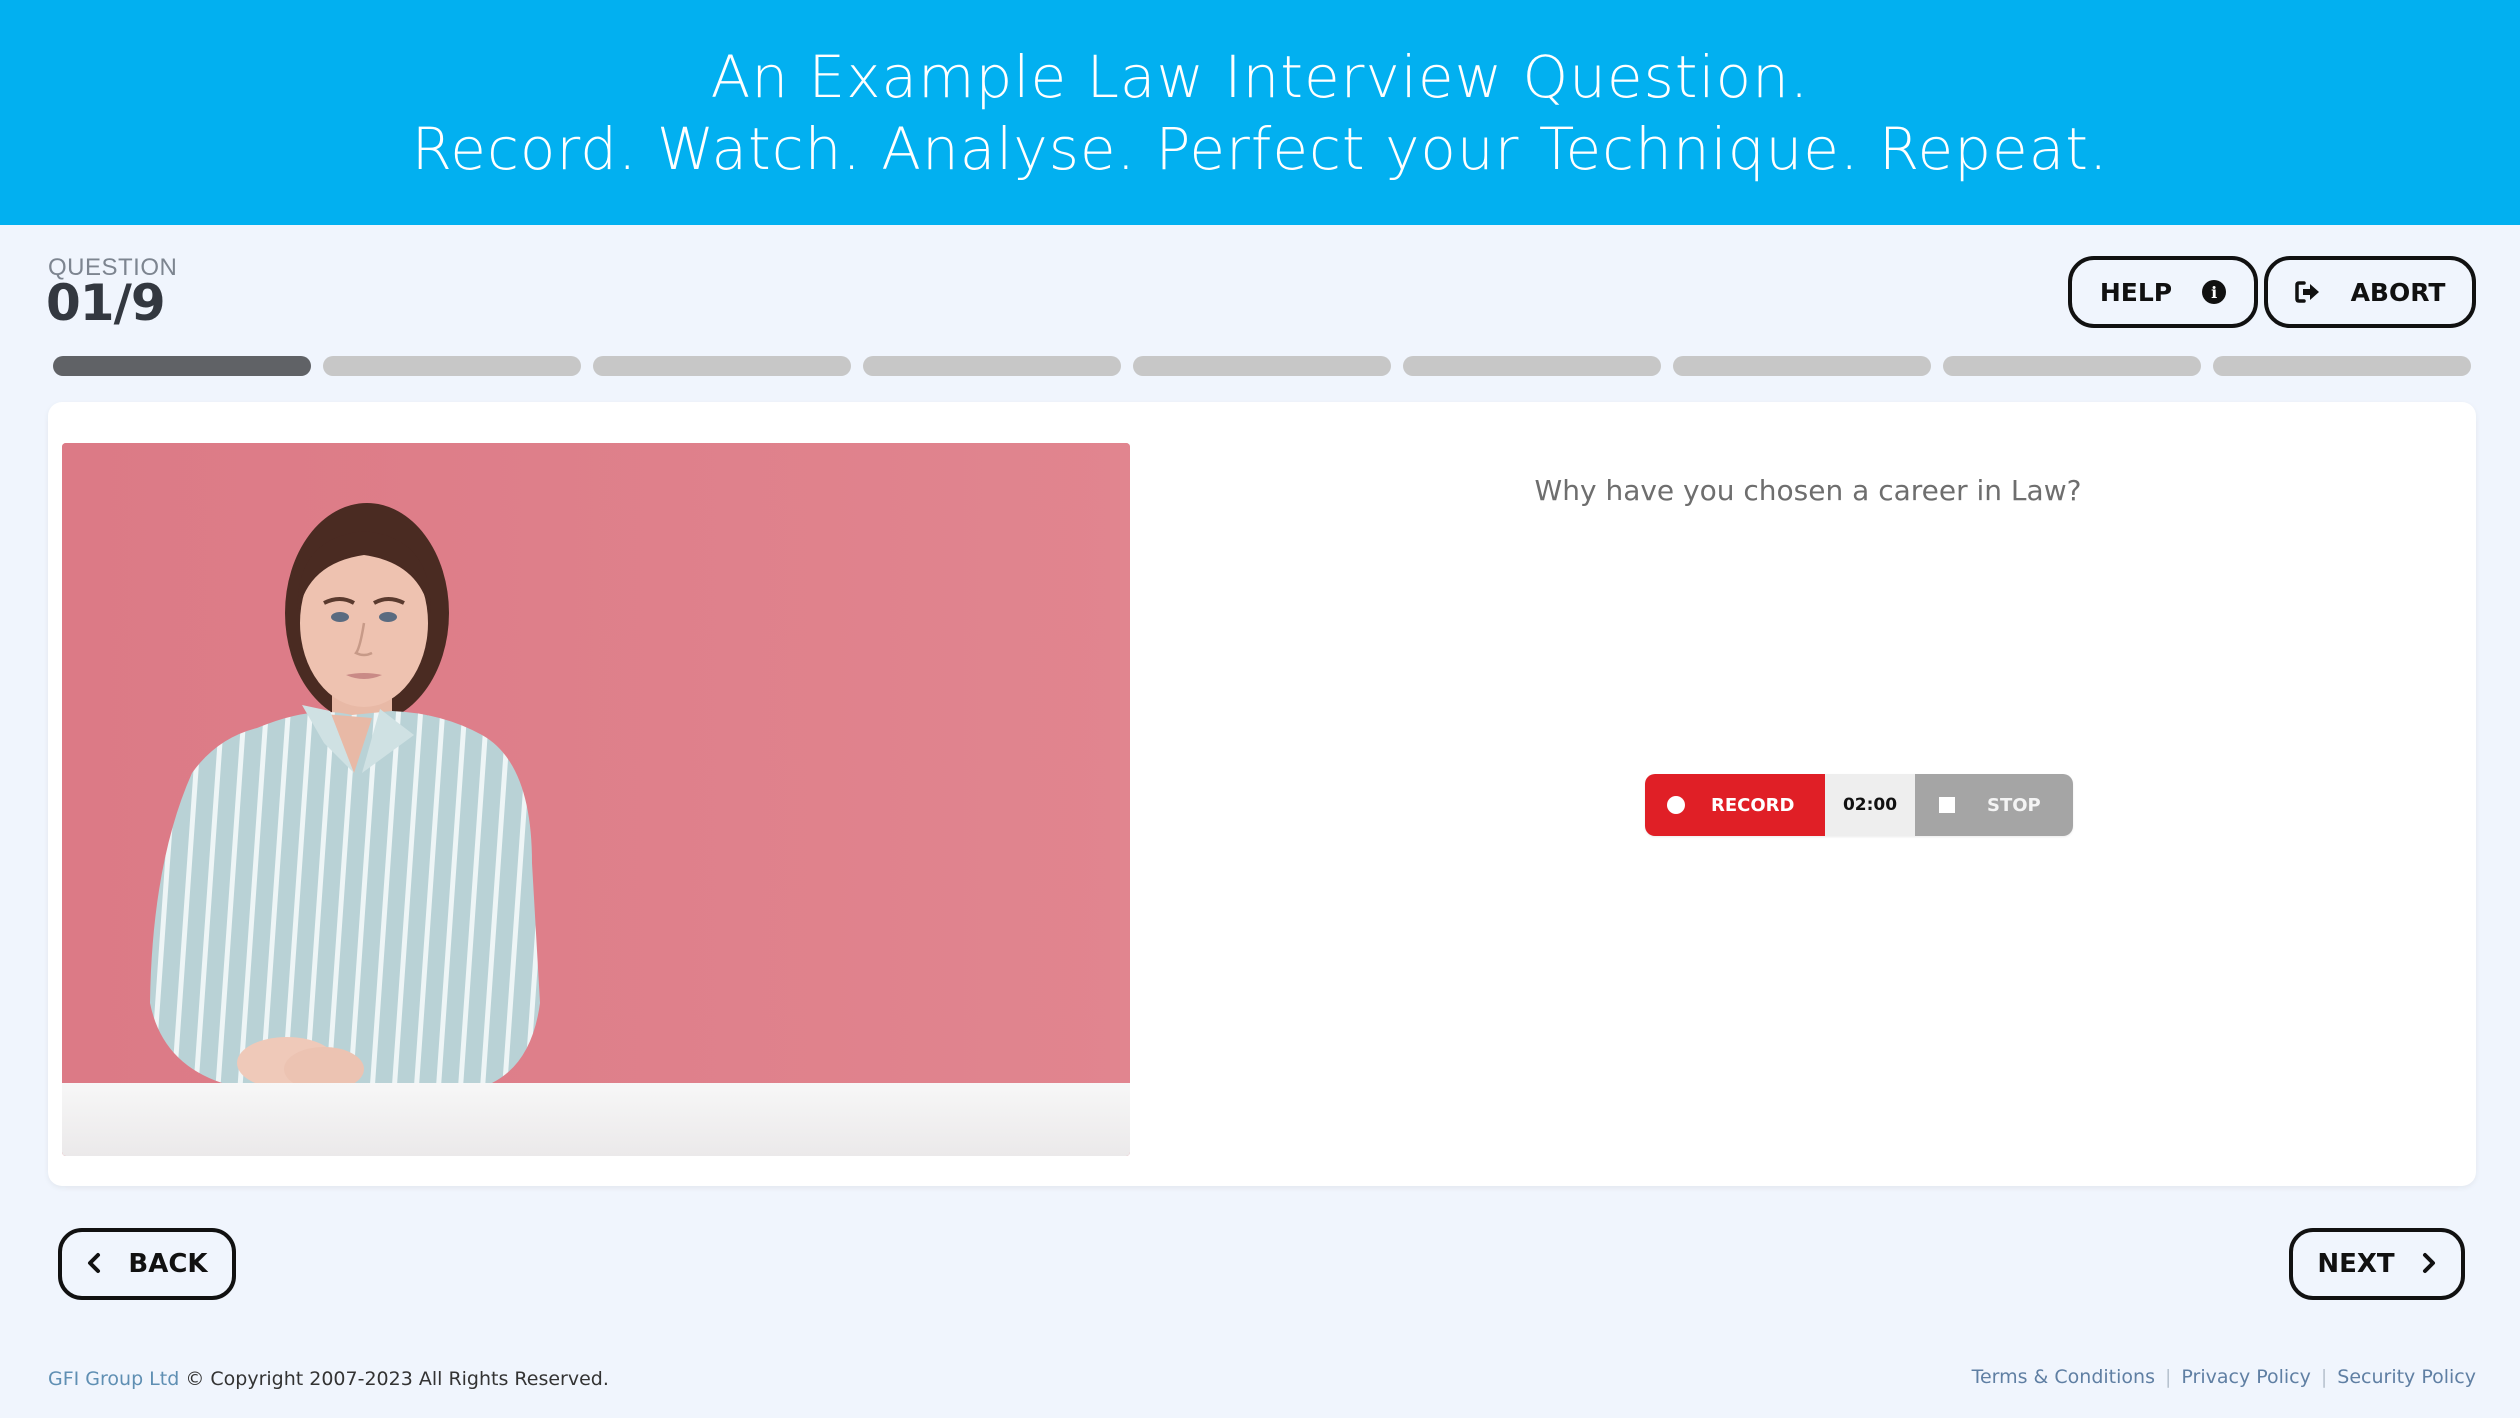 The width and height of the screenshot is (2520, 1418). What do you see at coordinates (1753, 805) in the screenshot?
I see `record-label: RECORD` at bounding box center [1753, 805].